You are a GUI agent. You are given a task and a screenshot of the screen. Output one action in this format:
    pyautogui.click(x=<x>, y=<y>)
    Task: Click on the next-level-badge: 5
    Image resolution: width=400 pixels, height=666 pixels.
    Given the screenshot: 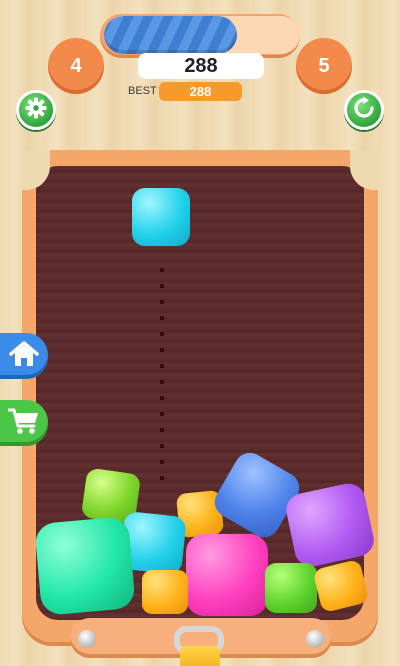 What is the action you would take?
    pyautogui.click(x=324, y=66)
    